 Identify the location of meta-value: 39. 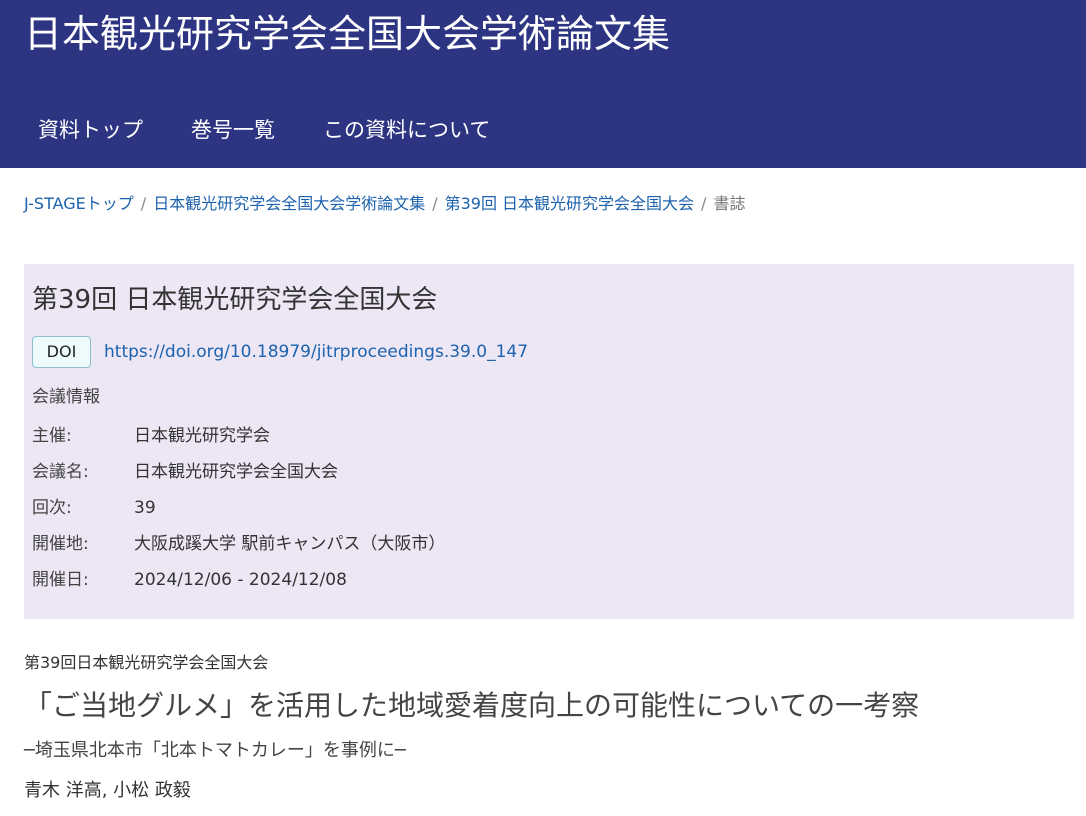
(145, 508).